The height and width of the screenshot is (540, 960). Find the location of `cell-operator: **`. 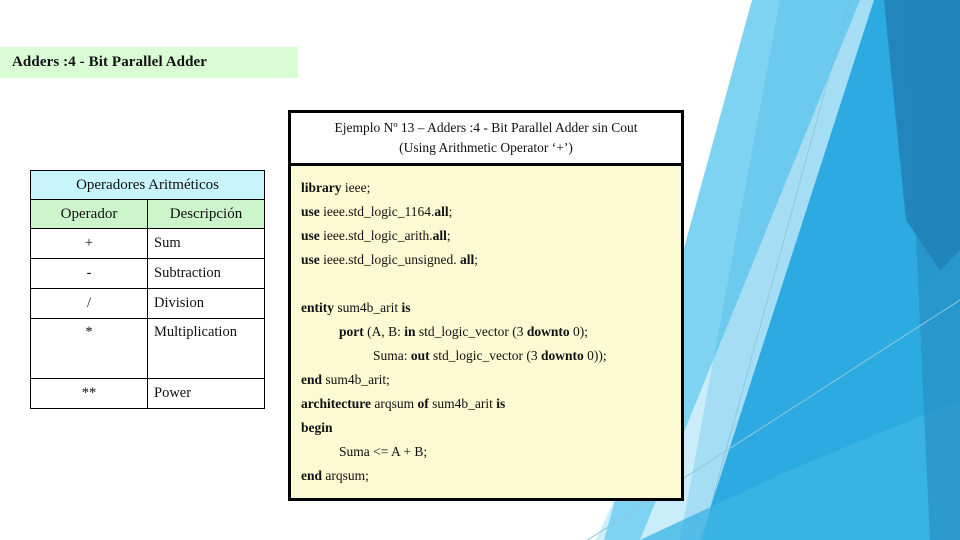

cell-operator: ** is located at coordinates (89, 393).